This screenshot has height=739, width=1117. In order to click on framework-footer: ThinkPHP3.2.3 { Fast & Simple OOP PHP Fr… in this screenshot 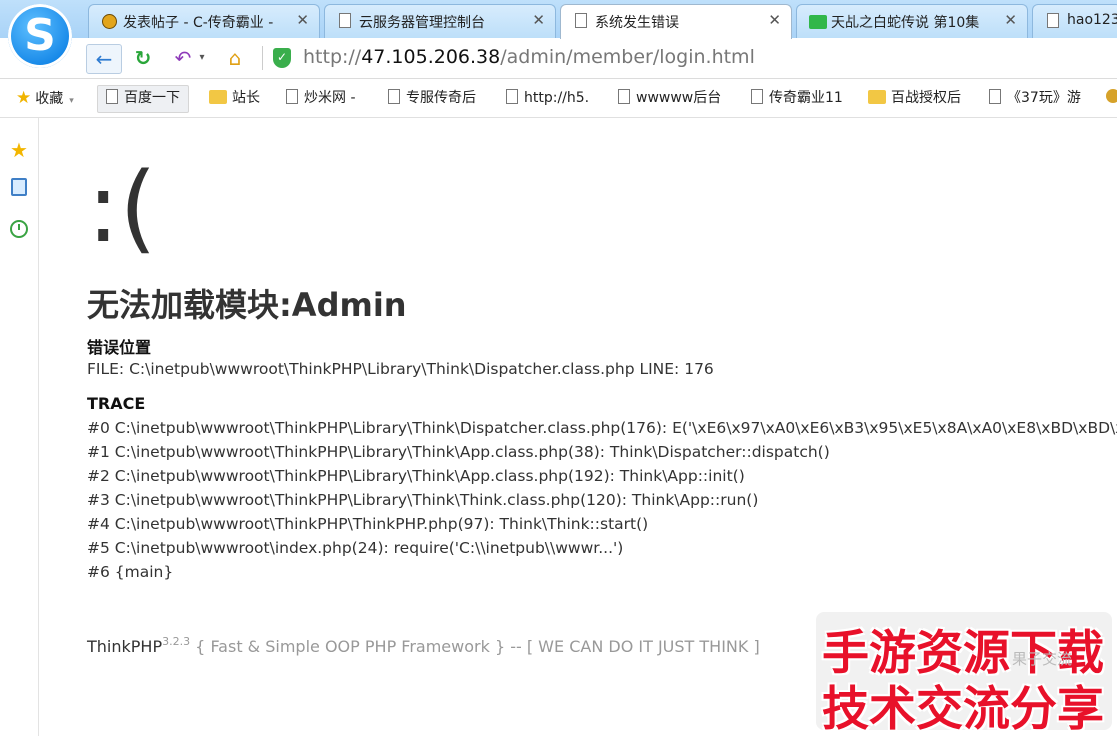, I will do `click(423, 645)`.